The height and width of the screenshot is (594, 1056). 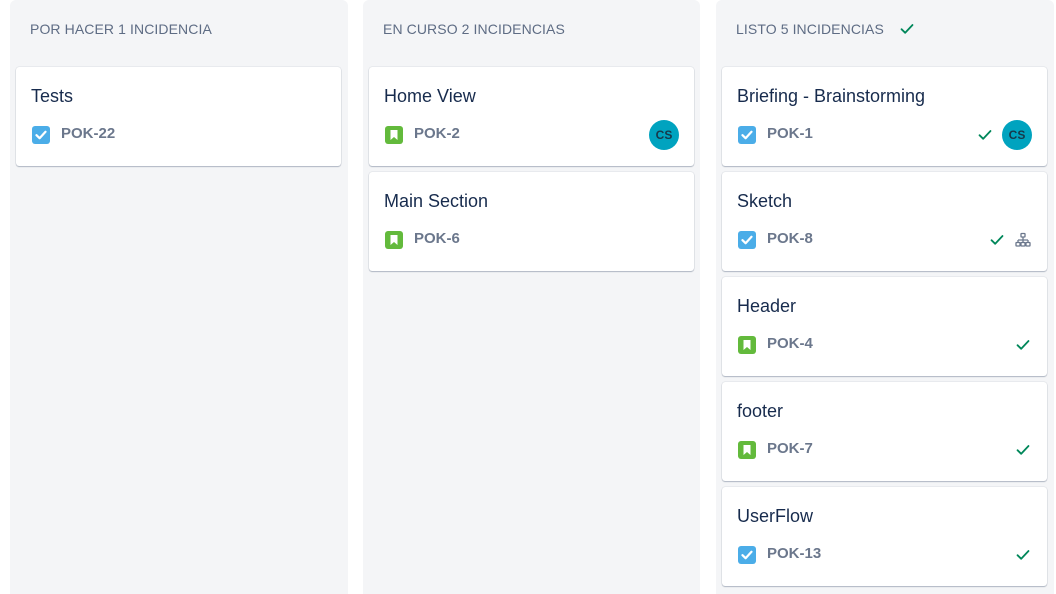 I want to click on card-title: Header, so click(x=767, y=306).